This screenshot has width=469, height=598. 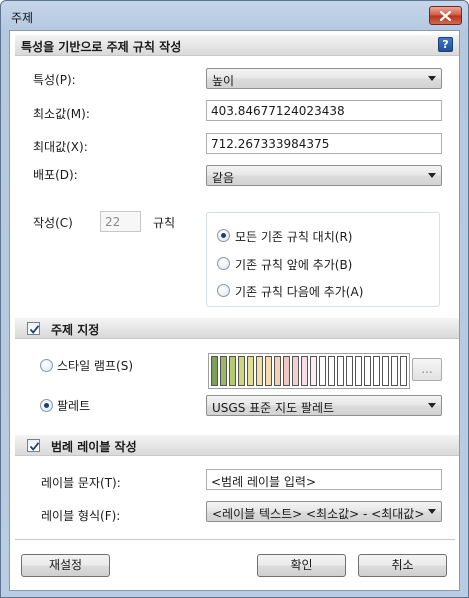 I want to click on cancel-button: 취소, so click(x=402, y=565).